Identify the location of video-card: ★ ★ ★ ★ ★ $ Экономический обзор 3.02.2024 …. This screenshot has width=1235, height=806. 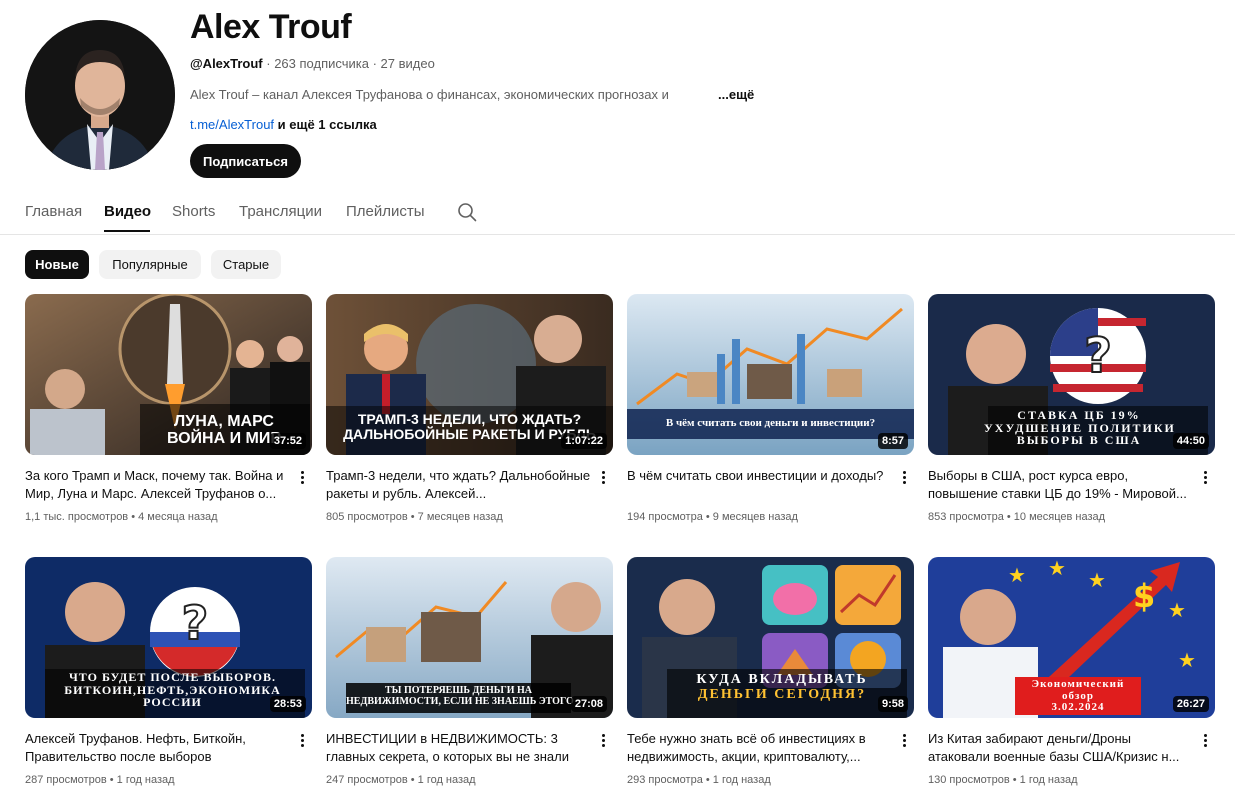
(1071, 671).